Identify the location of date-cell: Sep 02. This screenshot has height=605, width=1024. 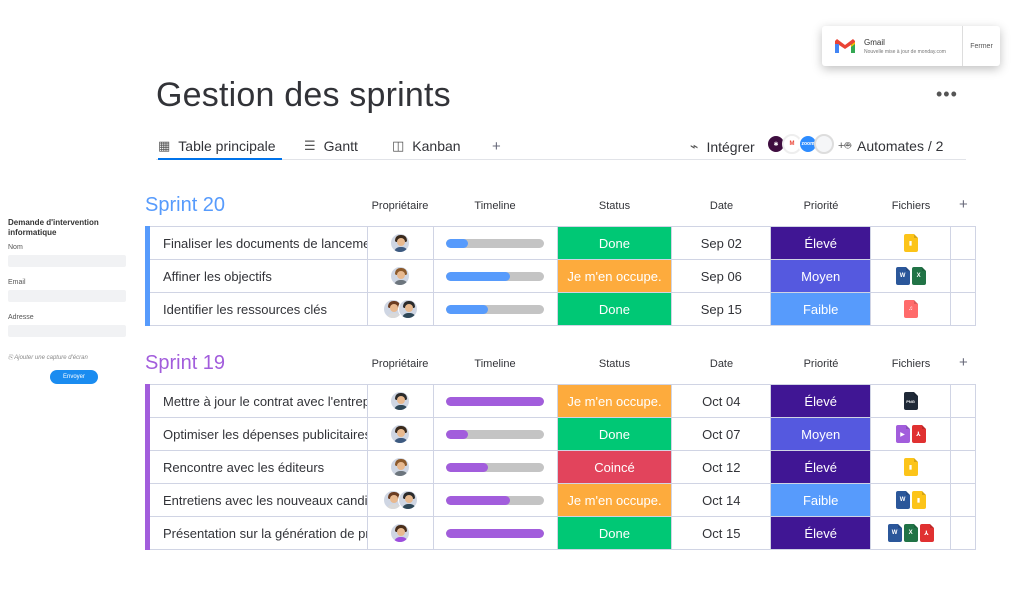
(720, 243).